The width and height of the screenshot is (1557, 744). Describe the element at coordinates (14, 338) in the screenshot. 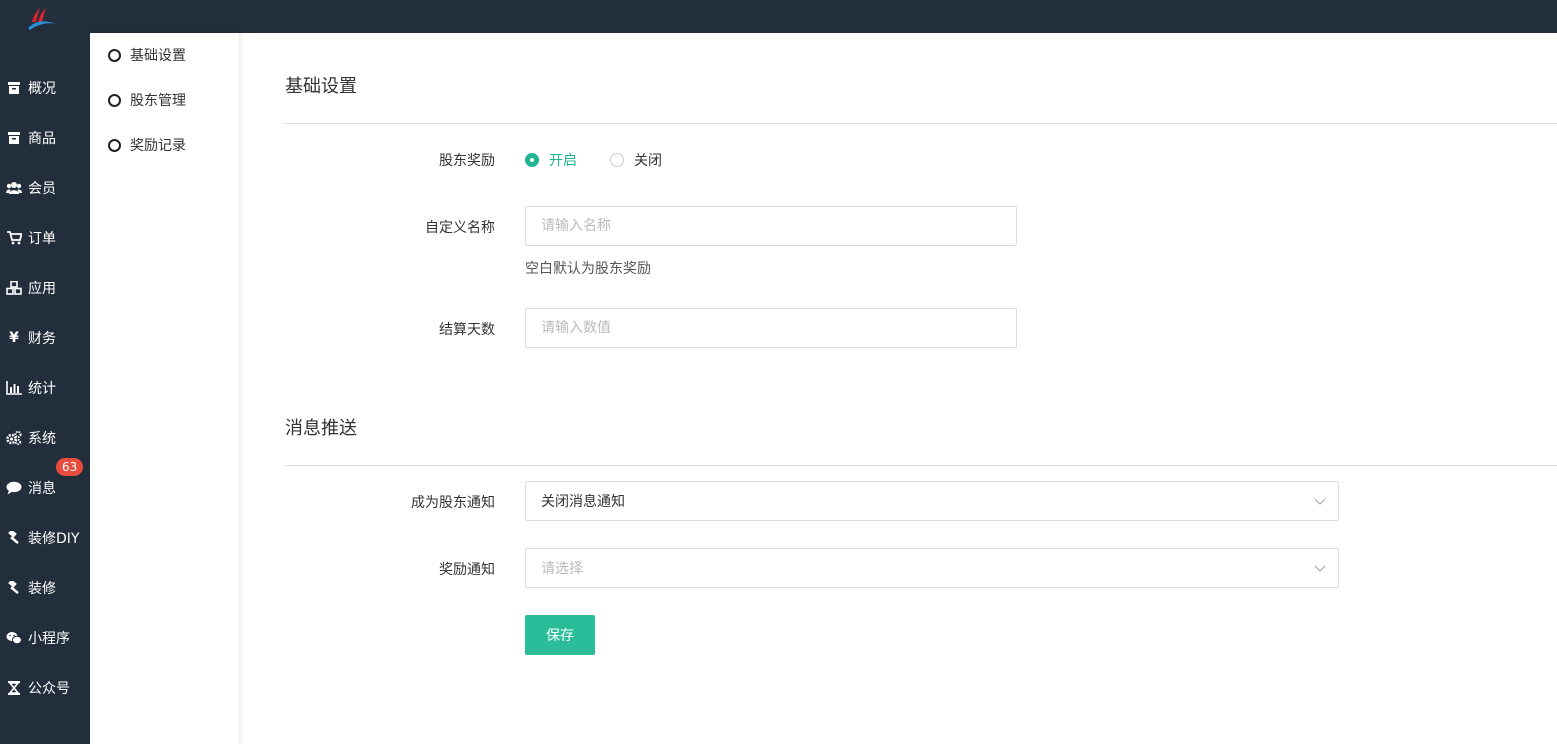

I see `yen-icon: ¥` at that location.